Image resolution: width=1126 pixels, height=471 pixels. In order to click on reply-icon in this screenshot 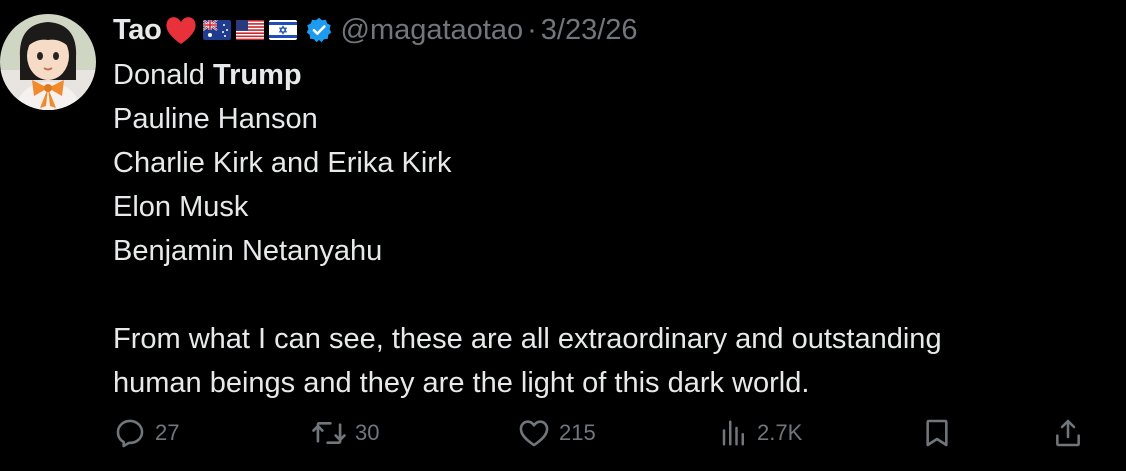, I will do `click(130, 433)`.